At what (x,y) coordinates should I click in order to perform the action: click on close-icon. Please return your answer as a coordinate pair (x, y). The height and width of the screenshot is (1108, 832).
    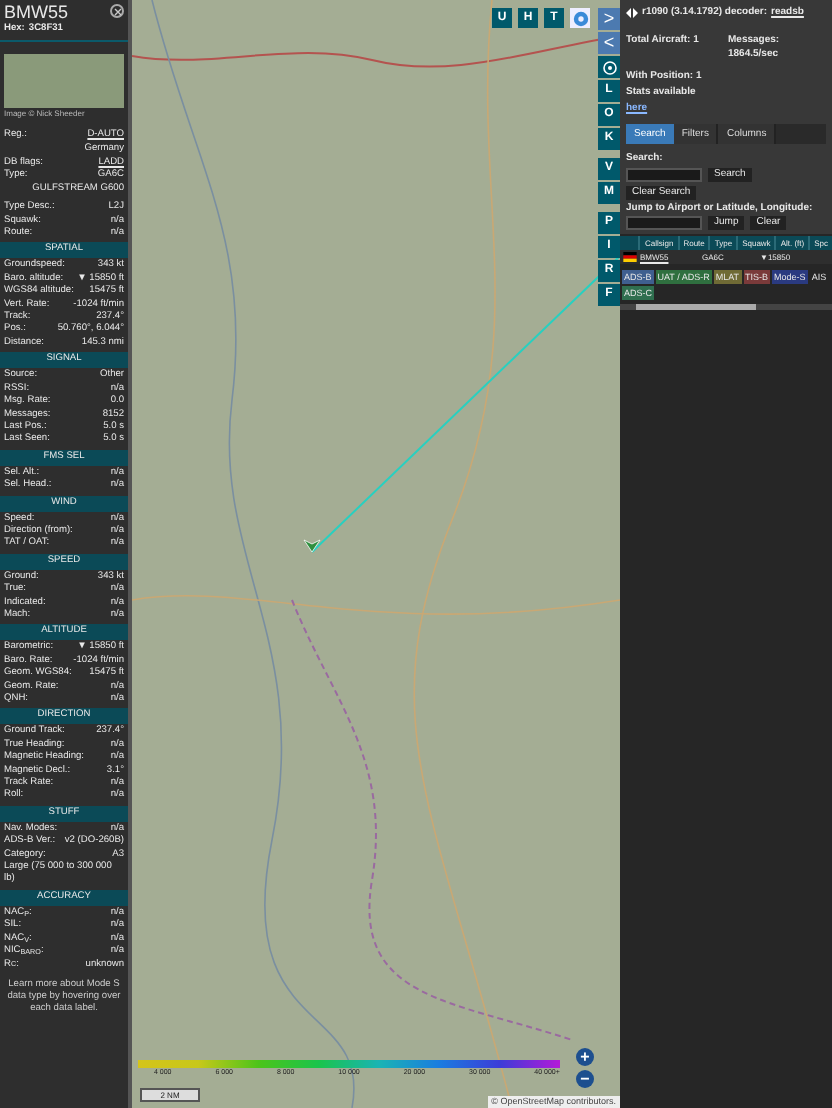
    Looking at the image, I should click on (117, 11).